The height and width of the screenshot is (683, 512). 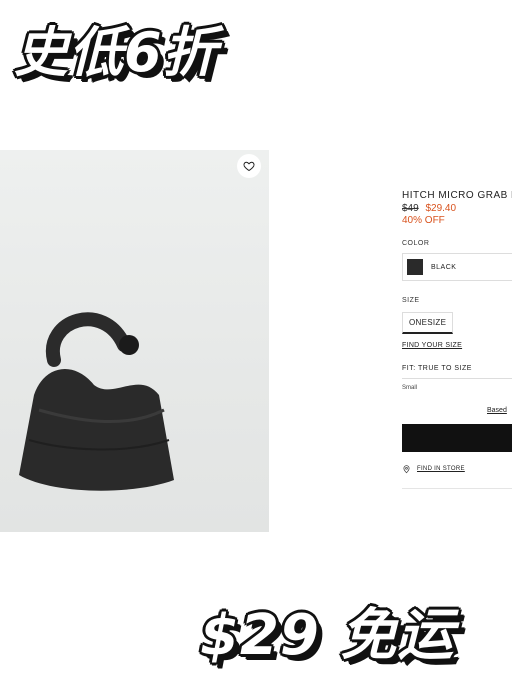 I want to click on fit-scale-small: Small, so click(x=410, y=388).